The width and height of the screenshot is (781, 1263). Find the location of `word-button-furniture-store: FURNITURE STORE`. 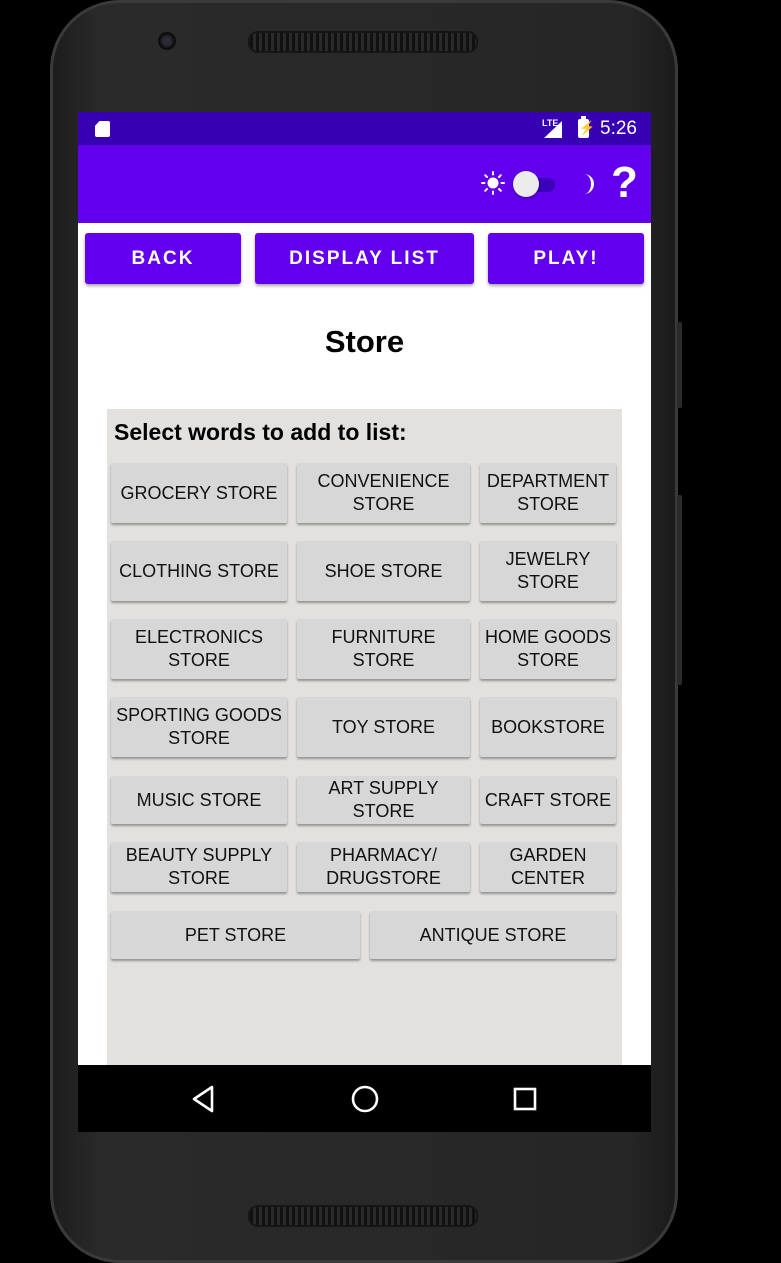

word-button-furniture-store: FURNITURE STORE is located at coordinates (383, 649).